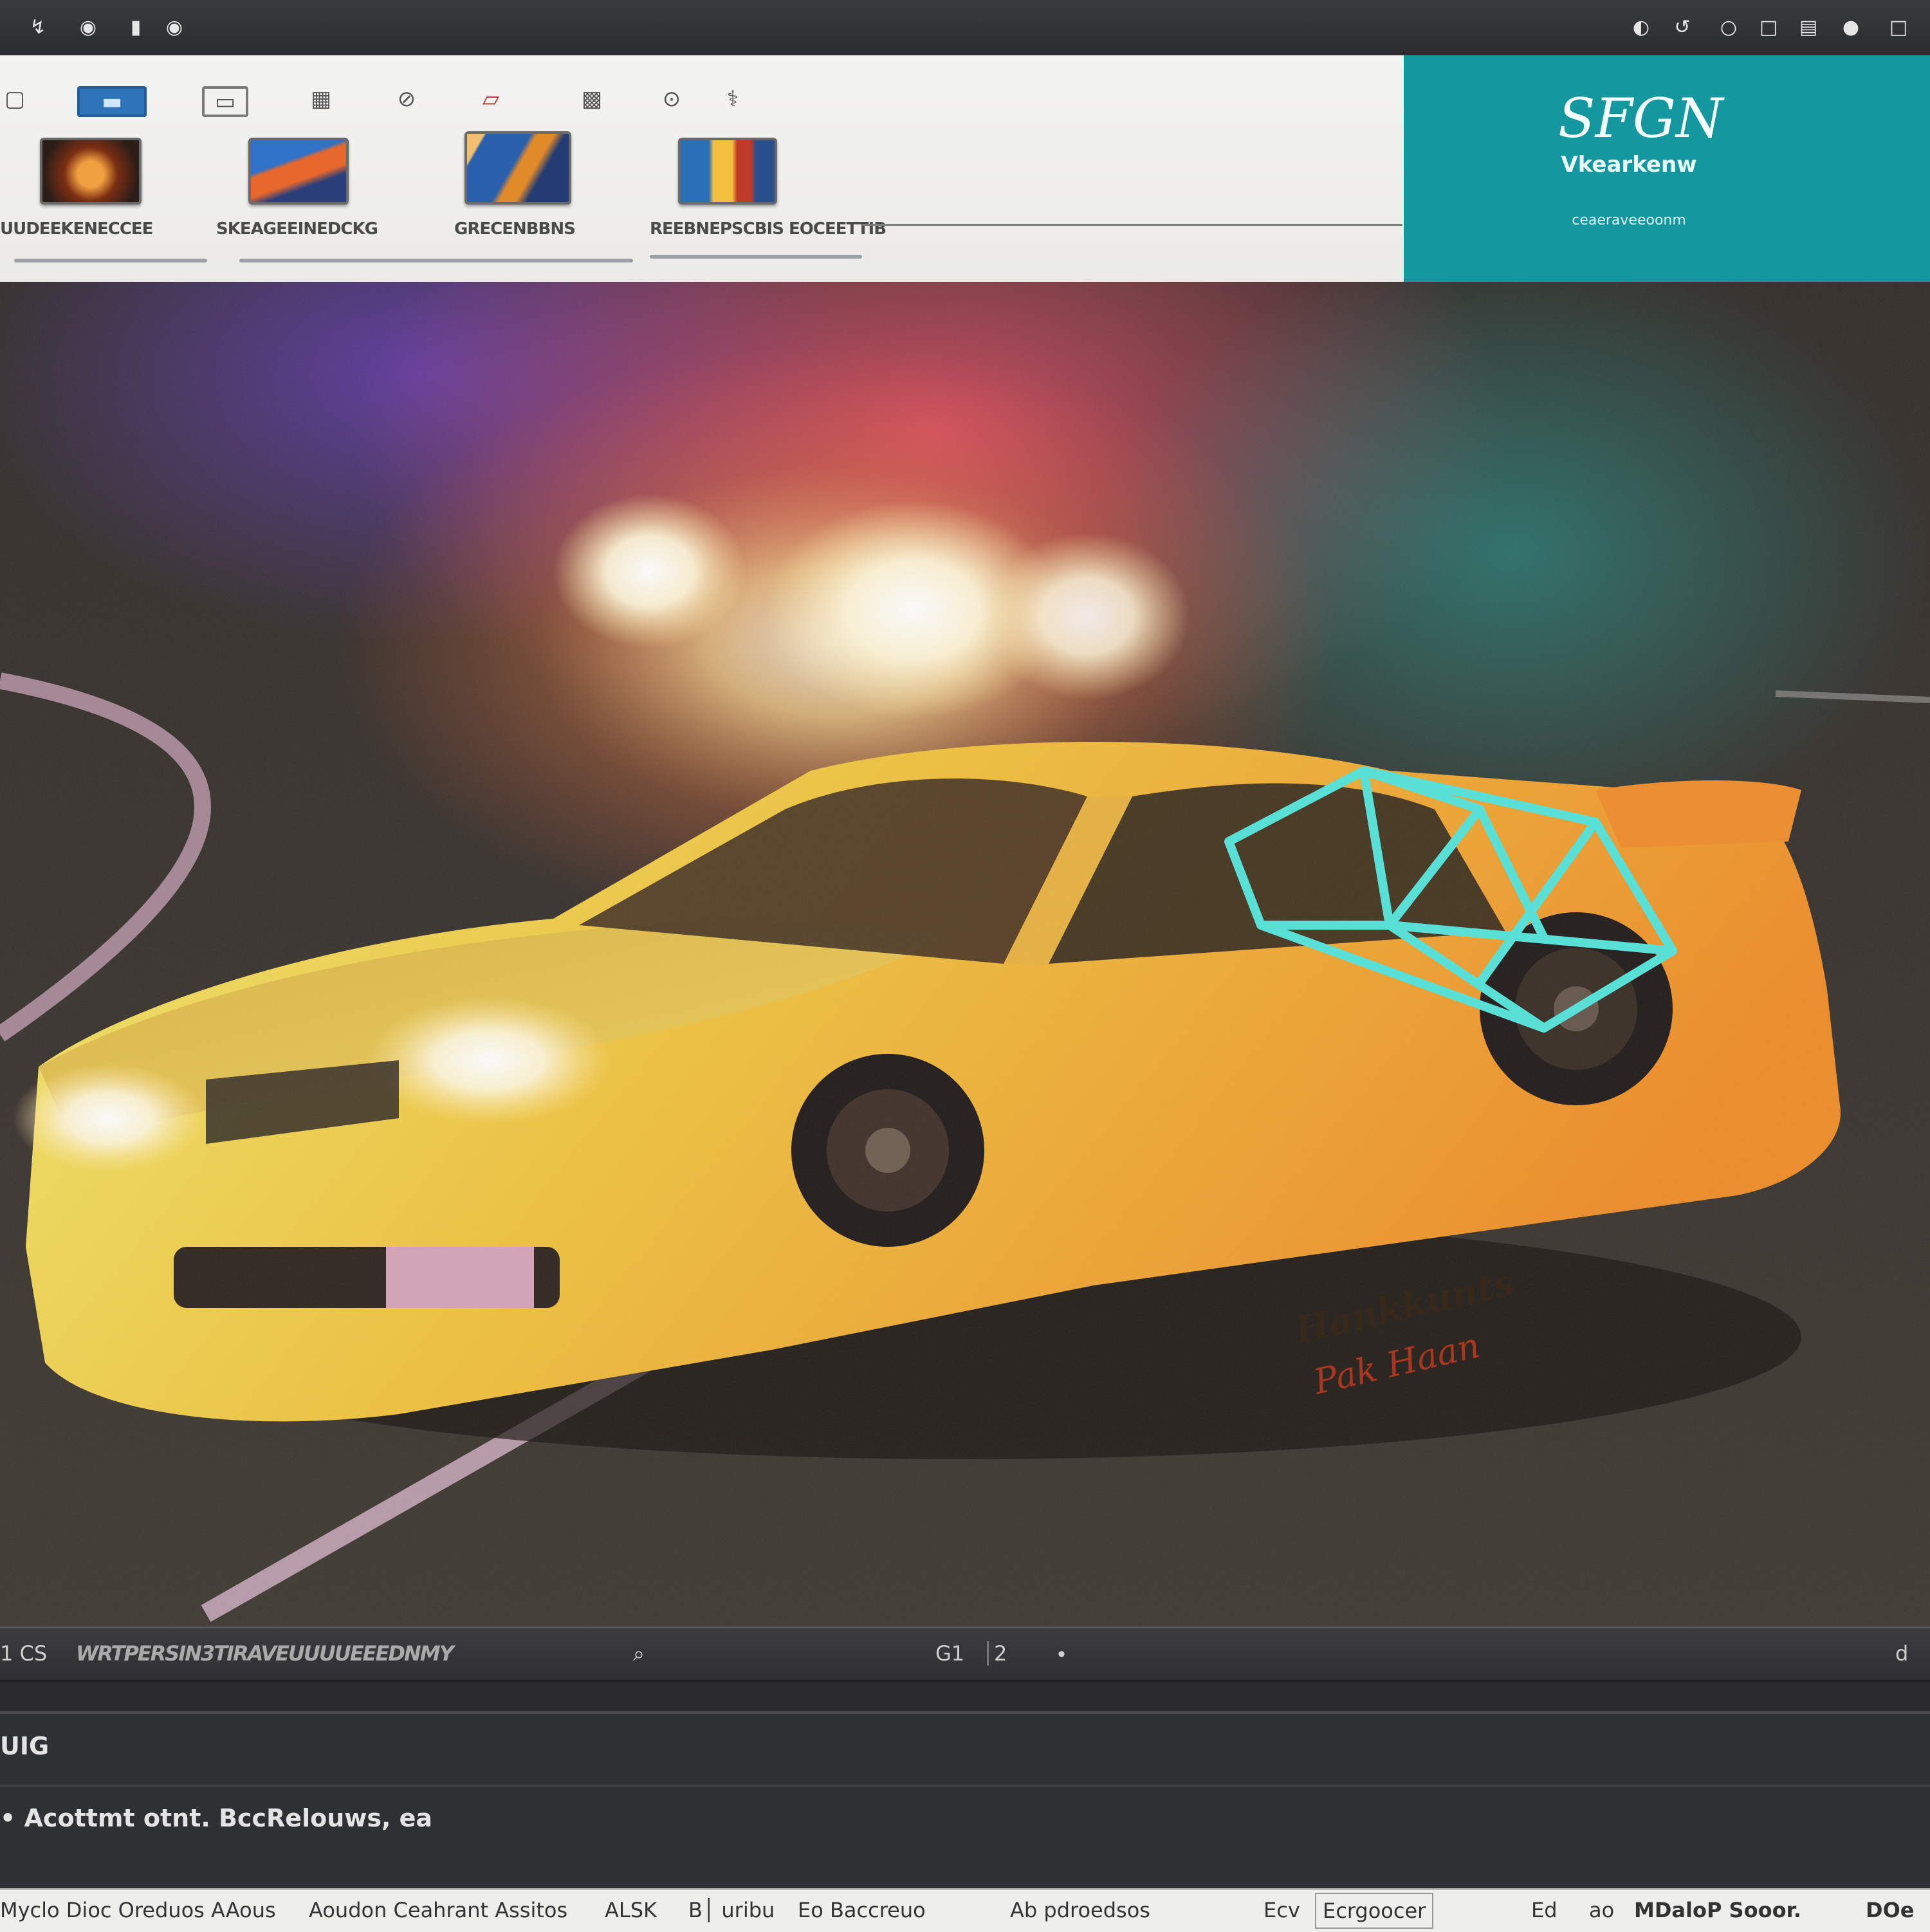 The height and width of the screenshot is (1932, 1930). I want to click on info-detail-text: • Acottmt otnt. BccRelouws, ea, so click(216, 1818).